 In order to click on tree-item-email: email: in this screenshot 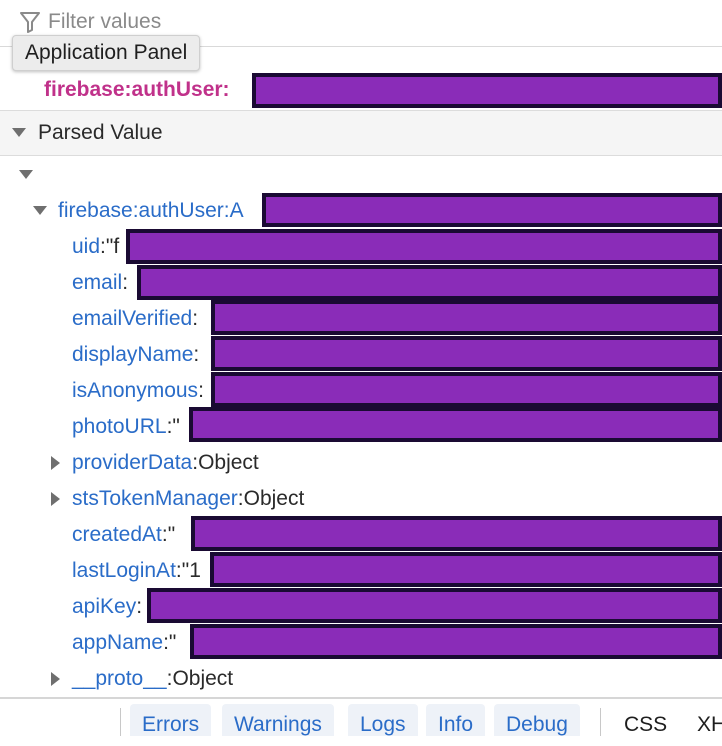, I will do `click(100, 283)`.